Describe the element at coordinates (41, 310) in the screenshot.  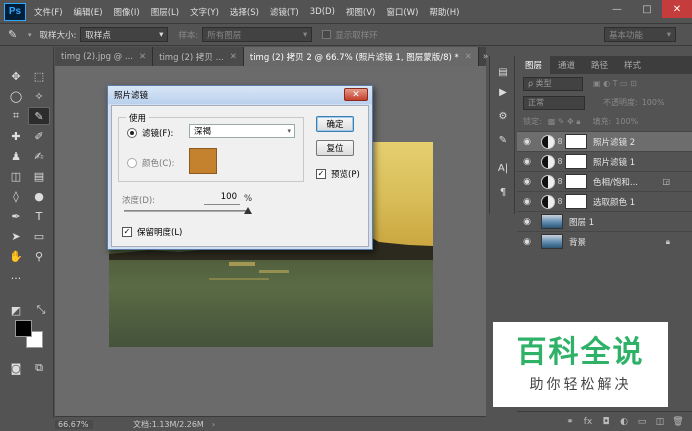
I see `swap-colors-icon: ⤡` at that location.